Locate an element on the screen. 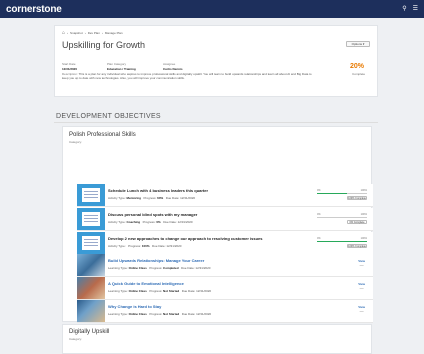 The width and height of the screenshot is (424, 354). objective-title: Digitally Upskill is located at coordinates (89, 332).